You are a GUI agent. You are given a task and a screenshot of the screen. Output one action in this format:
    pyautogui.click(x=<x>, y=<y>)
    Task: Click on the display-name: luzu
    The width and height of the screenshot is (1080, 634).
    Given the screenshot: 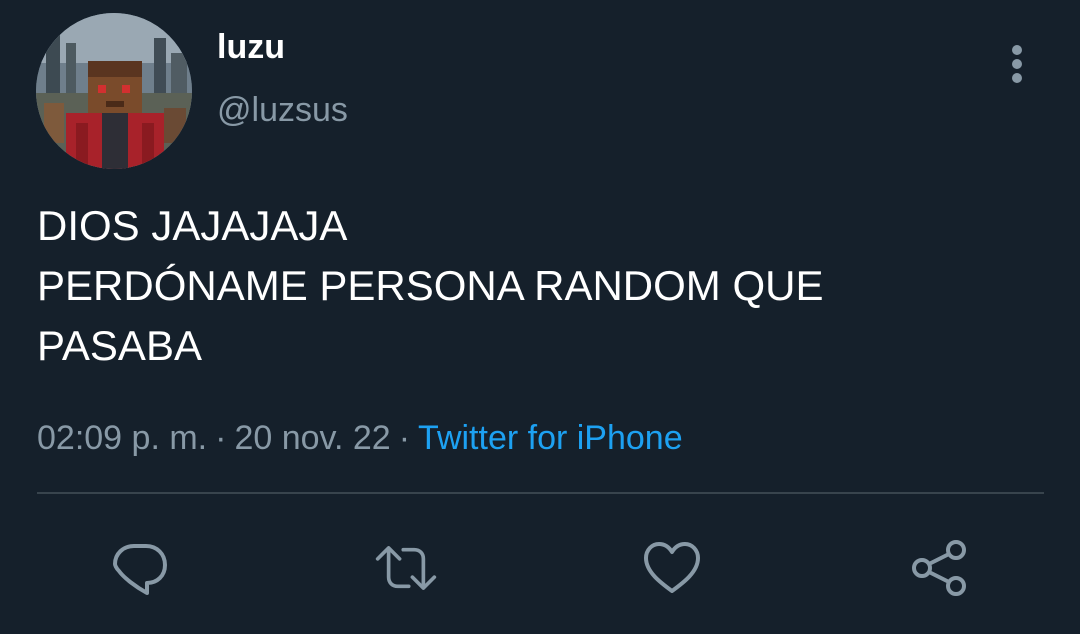 What is the action you would take?
    pyautogui.click(x=251, y=47)
    